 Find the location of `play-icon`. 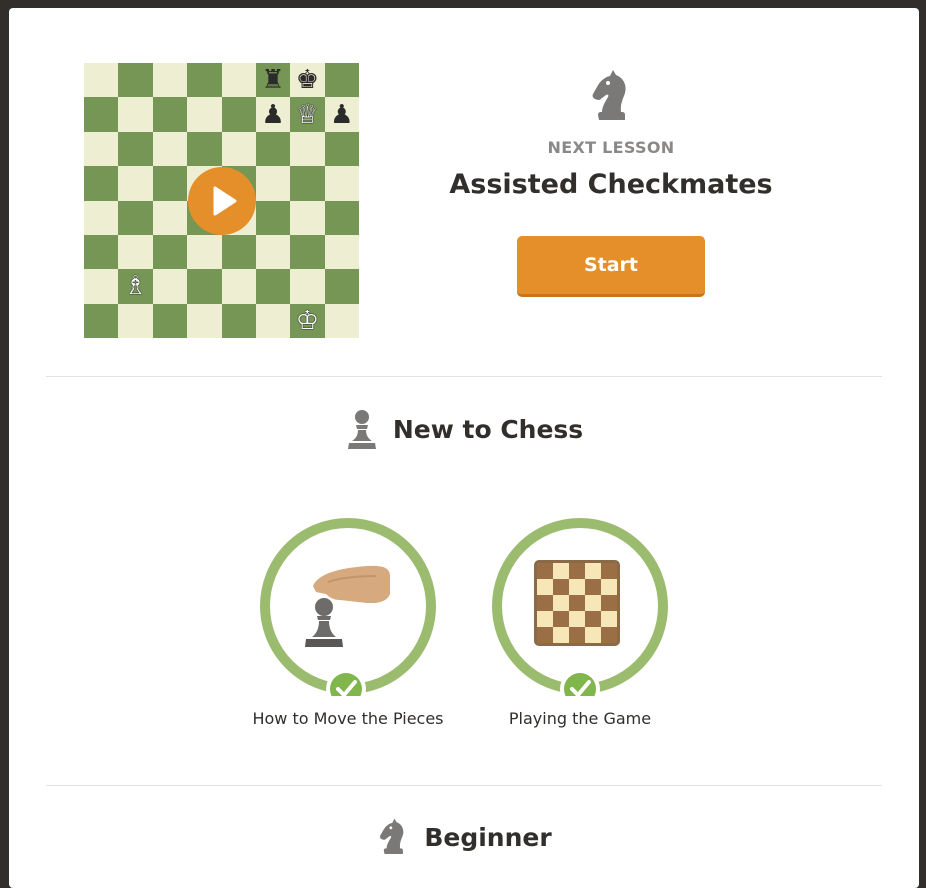

play-icon is located at coordinates (225, 201).